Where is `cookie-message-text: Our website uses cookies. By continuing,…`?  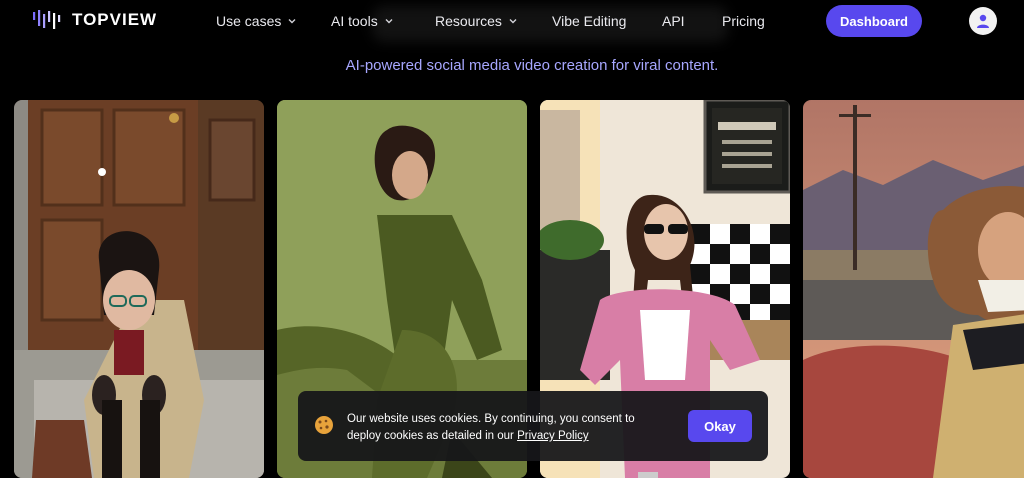
cookie-message-text: Our website uses cookies. By continuing,… is located at coordinates (491, 427).